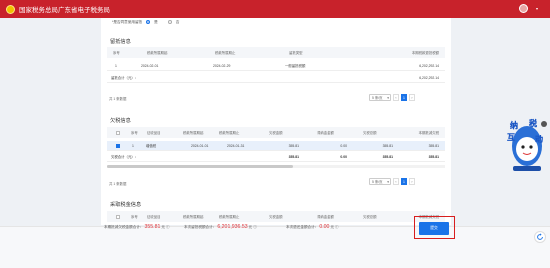 This screenshot has height=268, width=550. I want to click on use-credit-radio-group: *是否同意使用留抵 是 否, so click(145, 22).